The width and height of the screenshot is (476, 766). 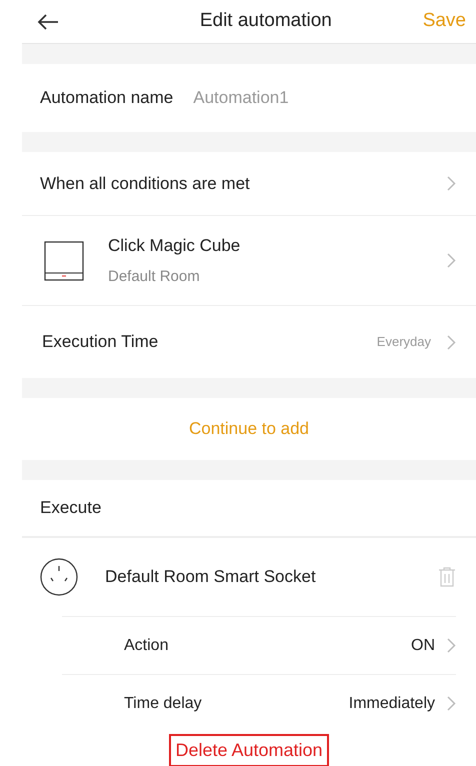 I want to click on action-setting-row: Time delay Immediately, so click(x=259, y=703).